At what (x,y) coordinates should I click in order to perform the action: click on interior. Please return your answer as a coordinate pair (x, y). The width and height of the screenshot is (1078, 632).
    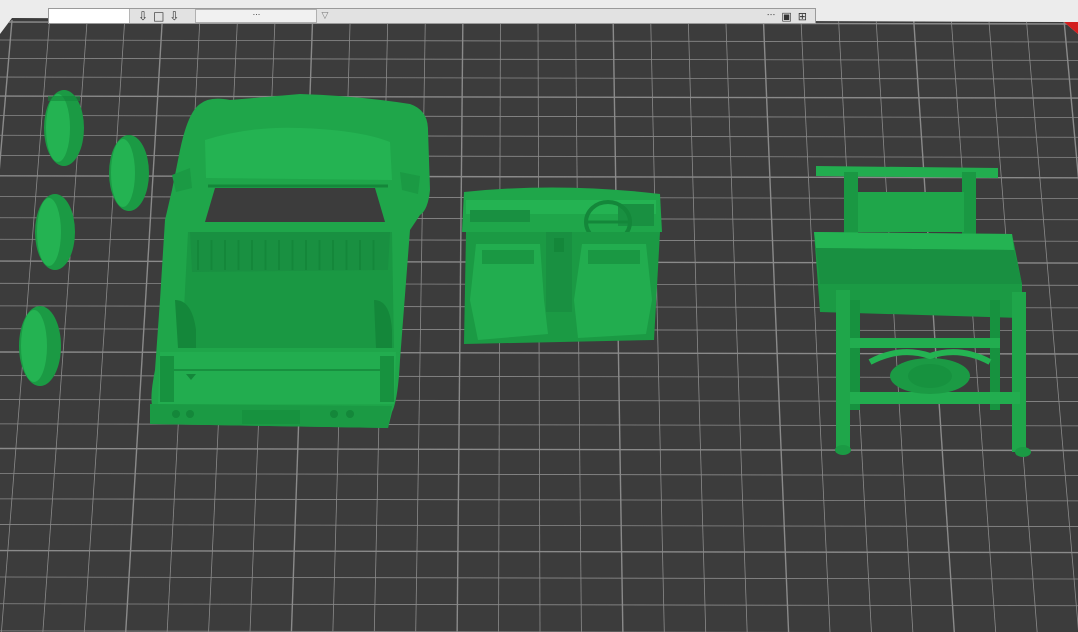
    Looking at the image, I should click on (562, 265).